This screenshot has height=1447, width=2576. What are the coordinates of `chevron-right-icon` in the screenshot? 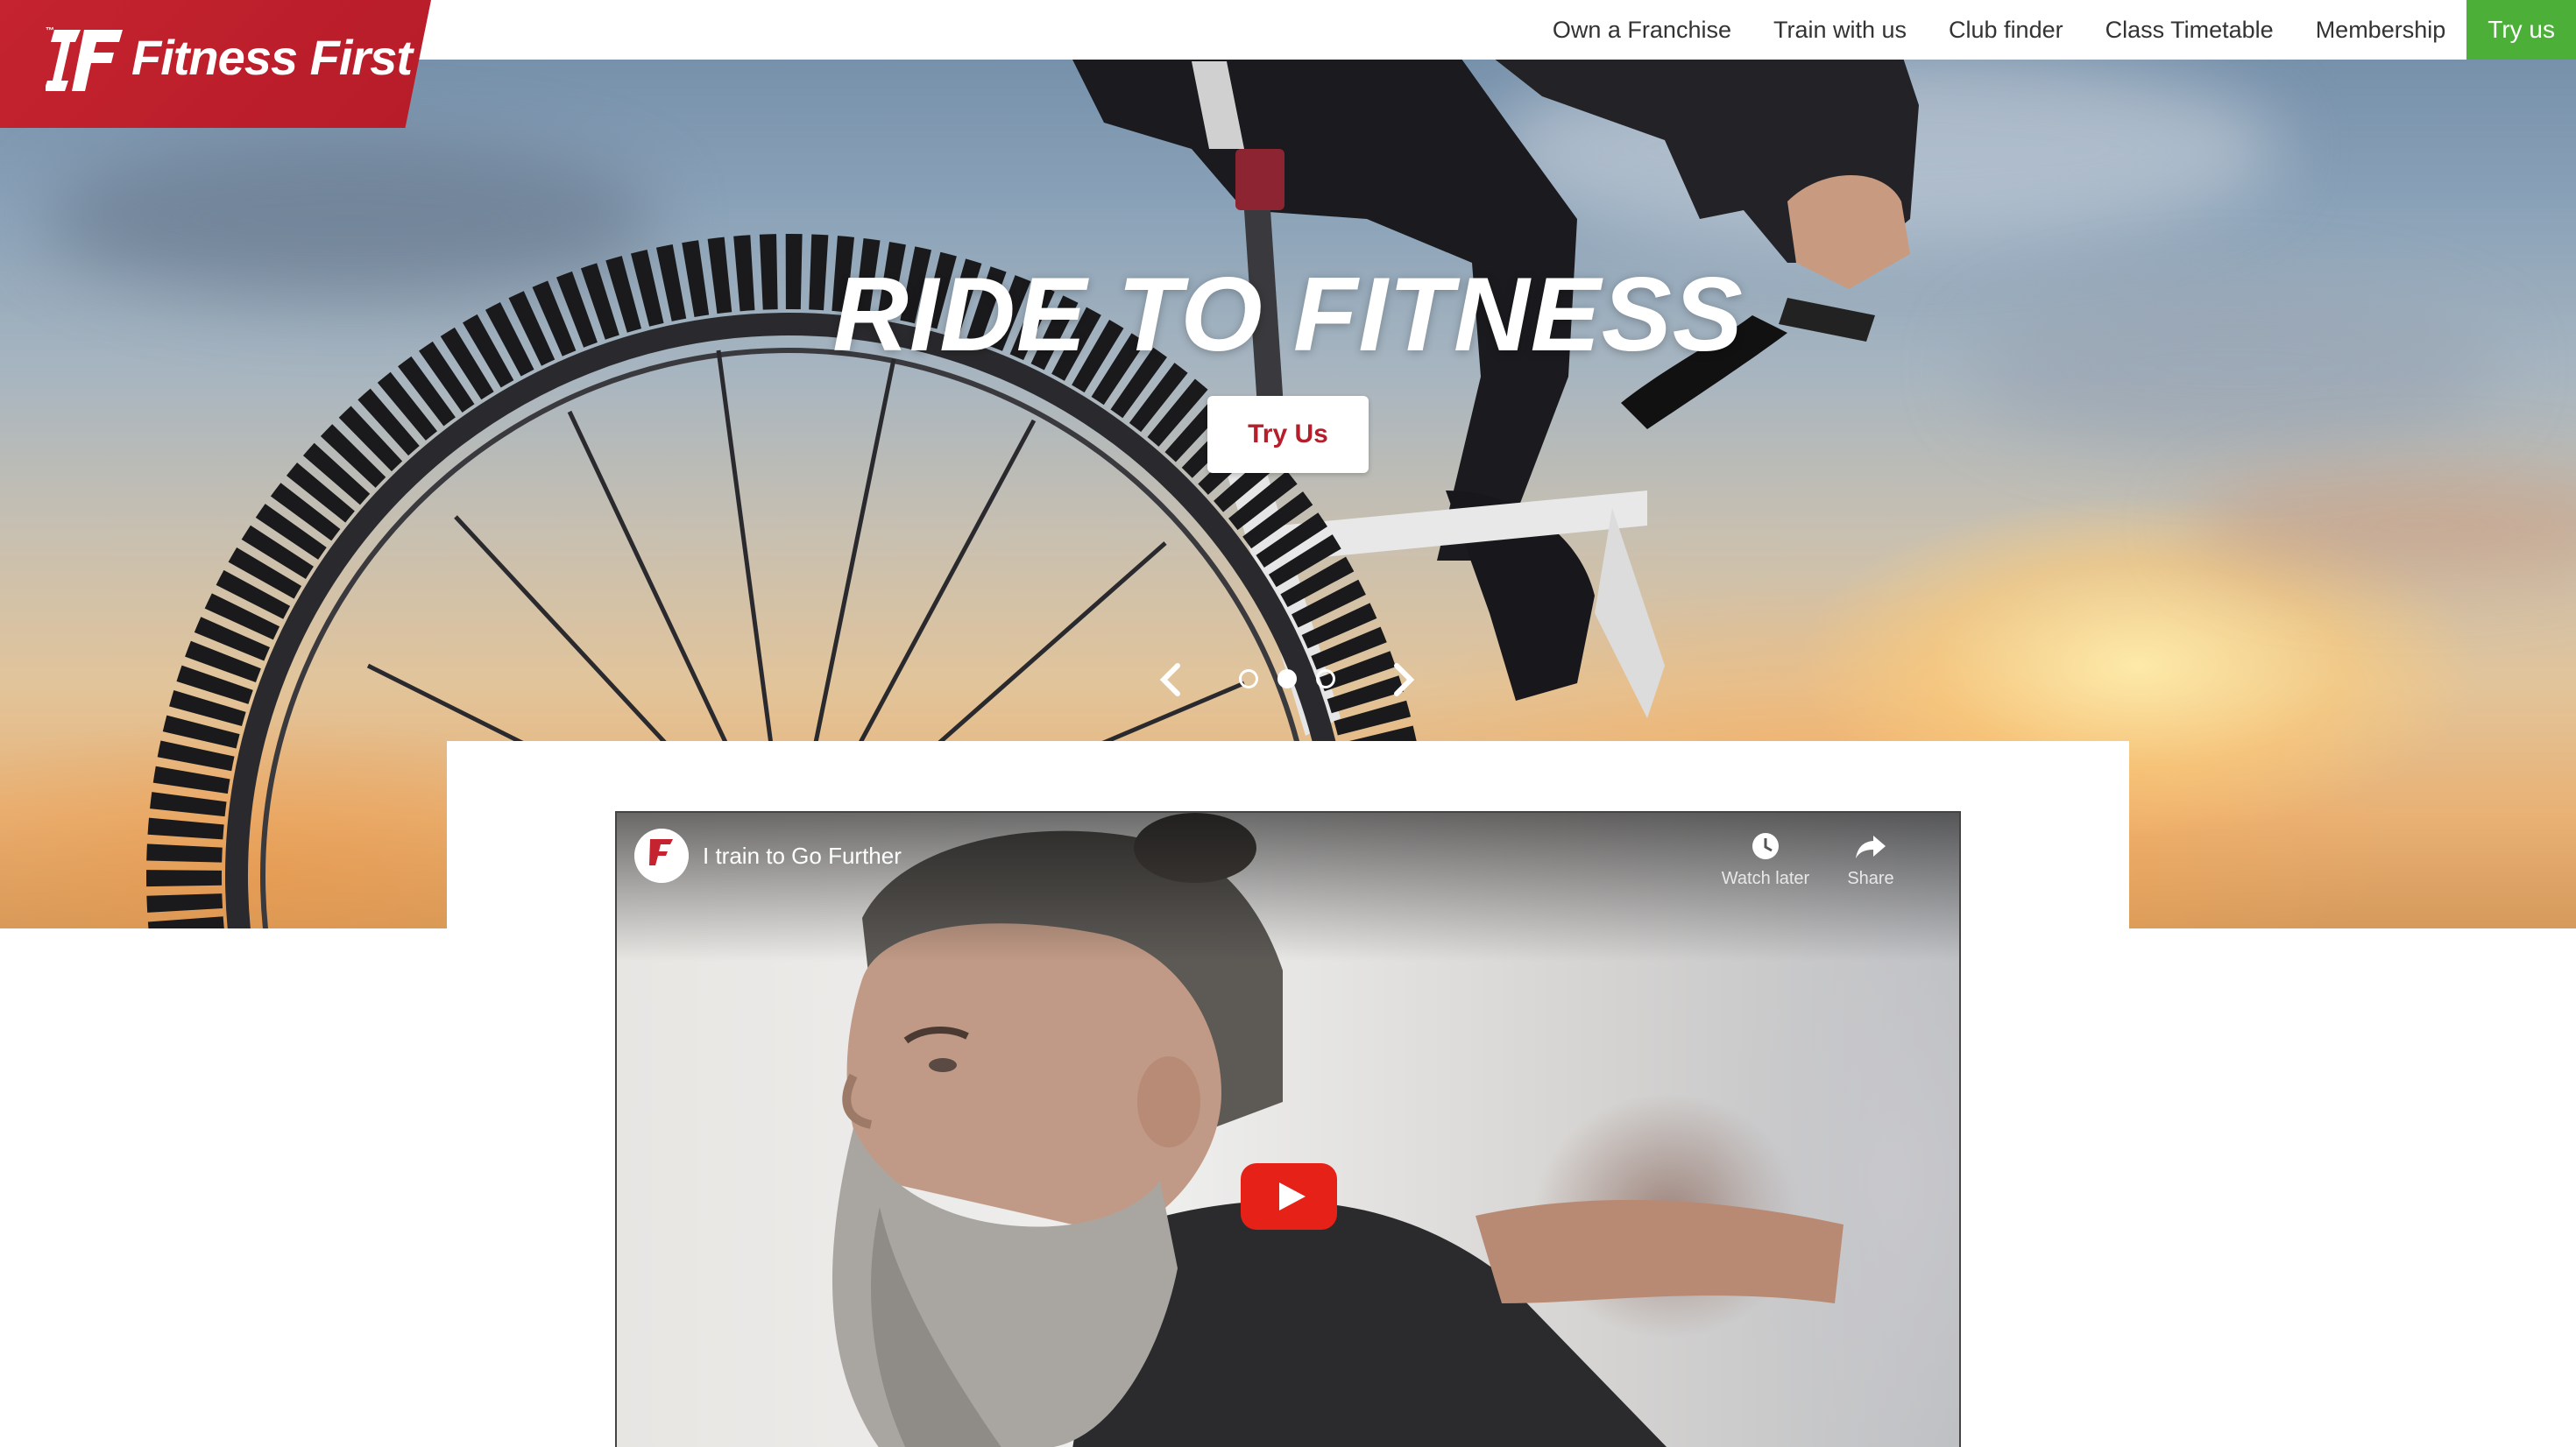 It's located at (1403, 679).